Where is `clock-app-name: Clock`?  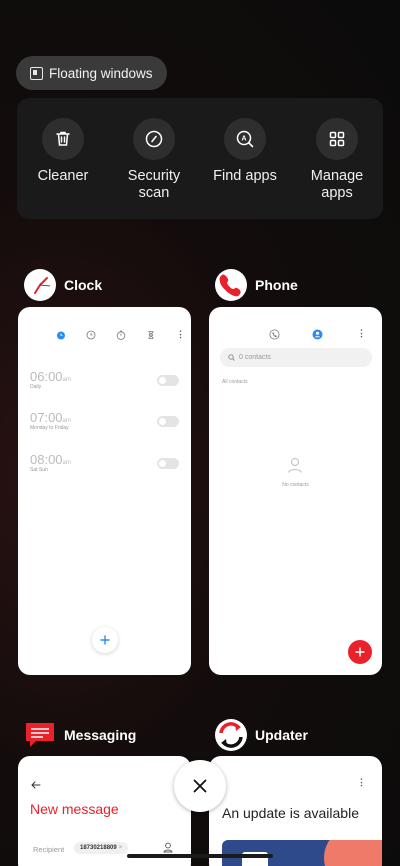 clock-app-name: Clock is located at coordinates (83, 285).